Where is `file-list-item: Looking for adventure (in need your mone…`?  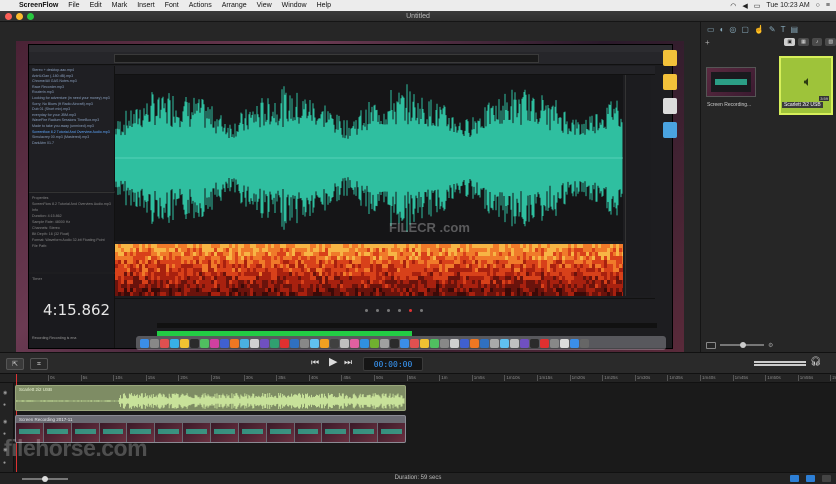
file-list-item: Looking for adventure (in need your mone… is located at coordinates (71, 99).